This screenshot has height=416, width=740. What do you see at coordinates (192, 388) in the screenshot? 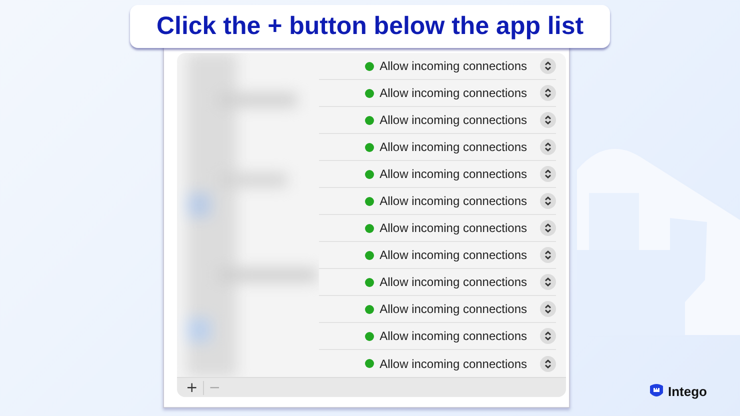
I see `add-button: +` at bounding box center [192, 388].